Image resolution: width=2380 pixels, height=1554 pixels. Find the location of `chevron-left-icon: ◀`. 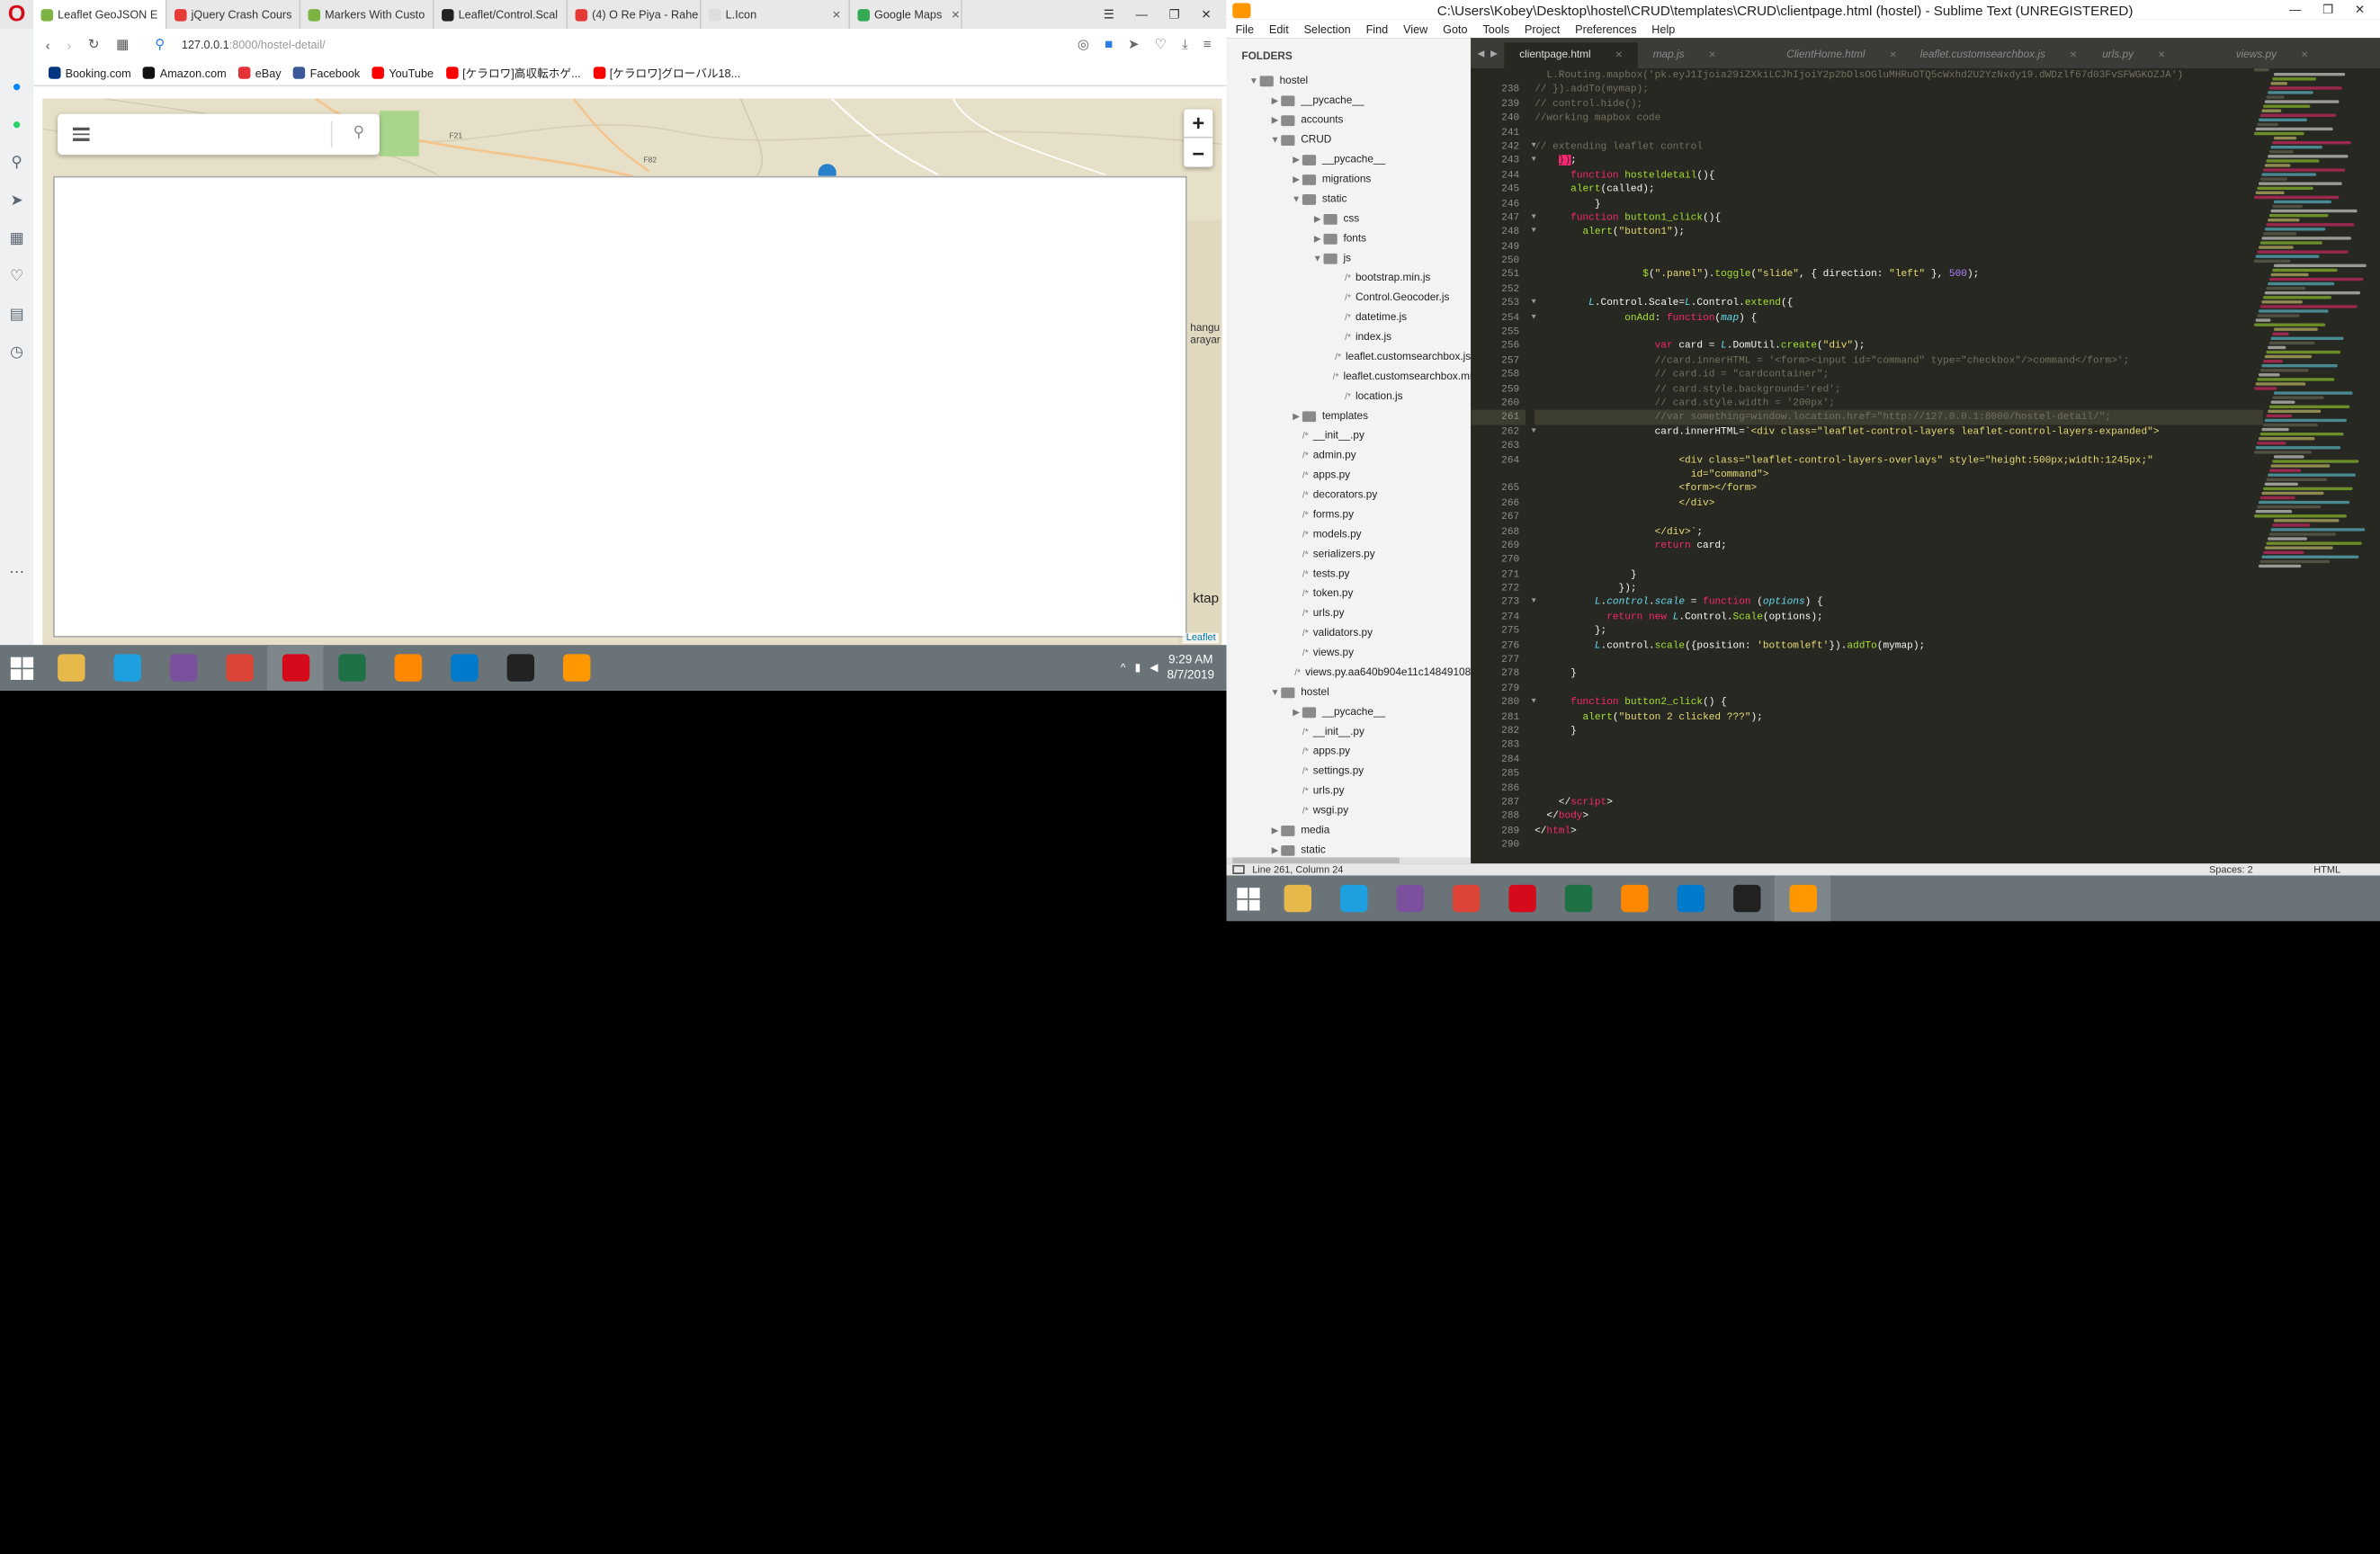

chevron-left-icon: ◀ is located at coordinates (1481, 53).